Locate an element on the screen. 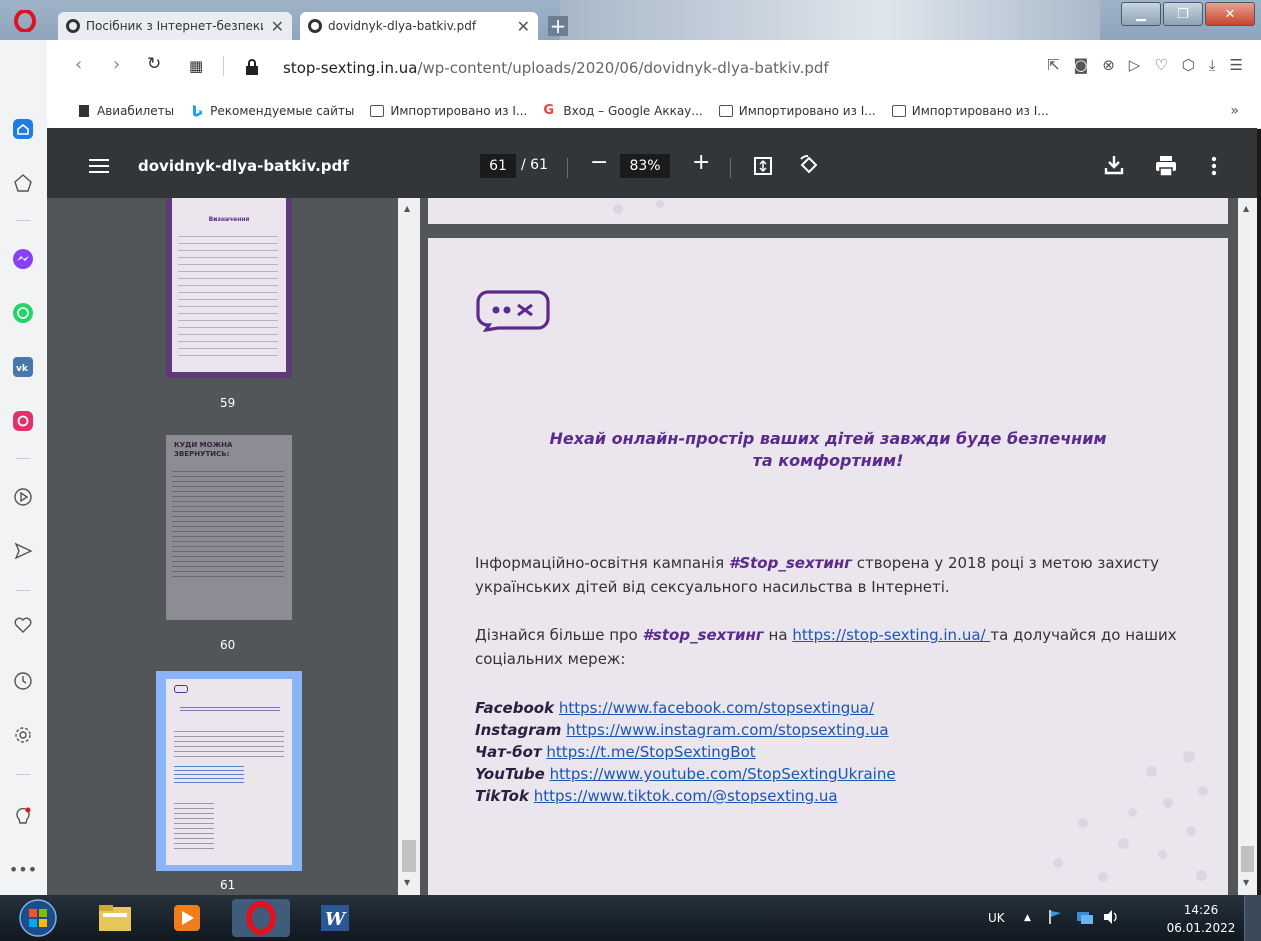  heart-icon is located at coordinates (23, 625).